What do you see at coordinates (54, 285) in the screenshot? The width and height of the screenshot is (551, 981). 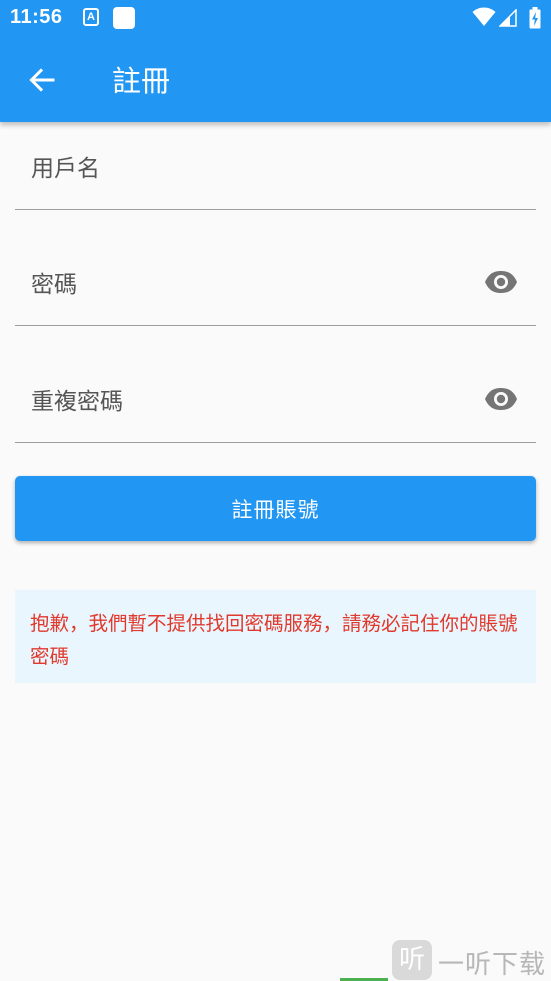 I see `password-placeholder: 密碼` at bounding box center [54, 285].